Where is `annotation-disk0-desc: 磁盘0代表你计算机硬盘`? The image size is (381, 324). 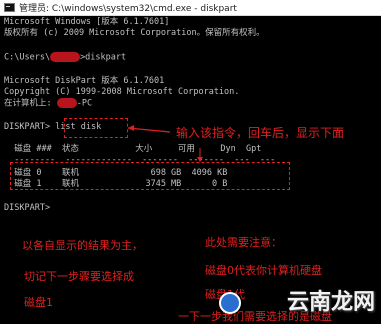
annotation-disk0-desc: 磁盘0代表你计算机硬盘 is located at coordinates (263, 270).